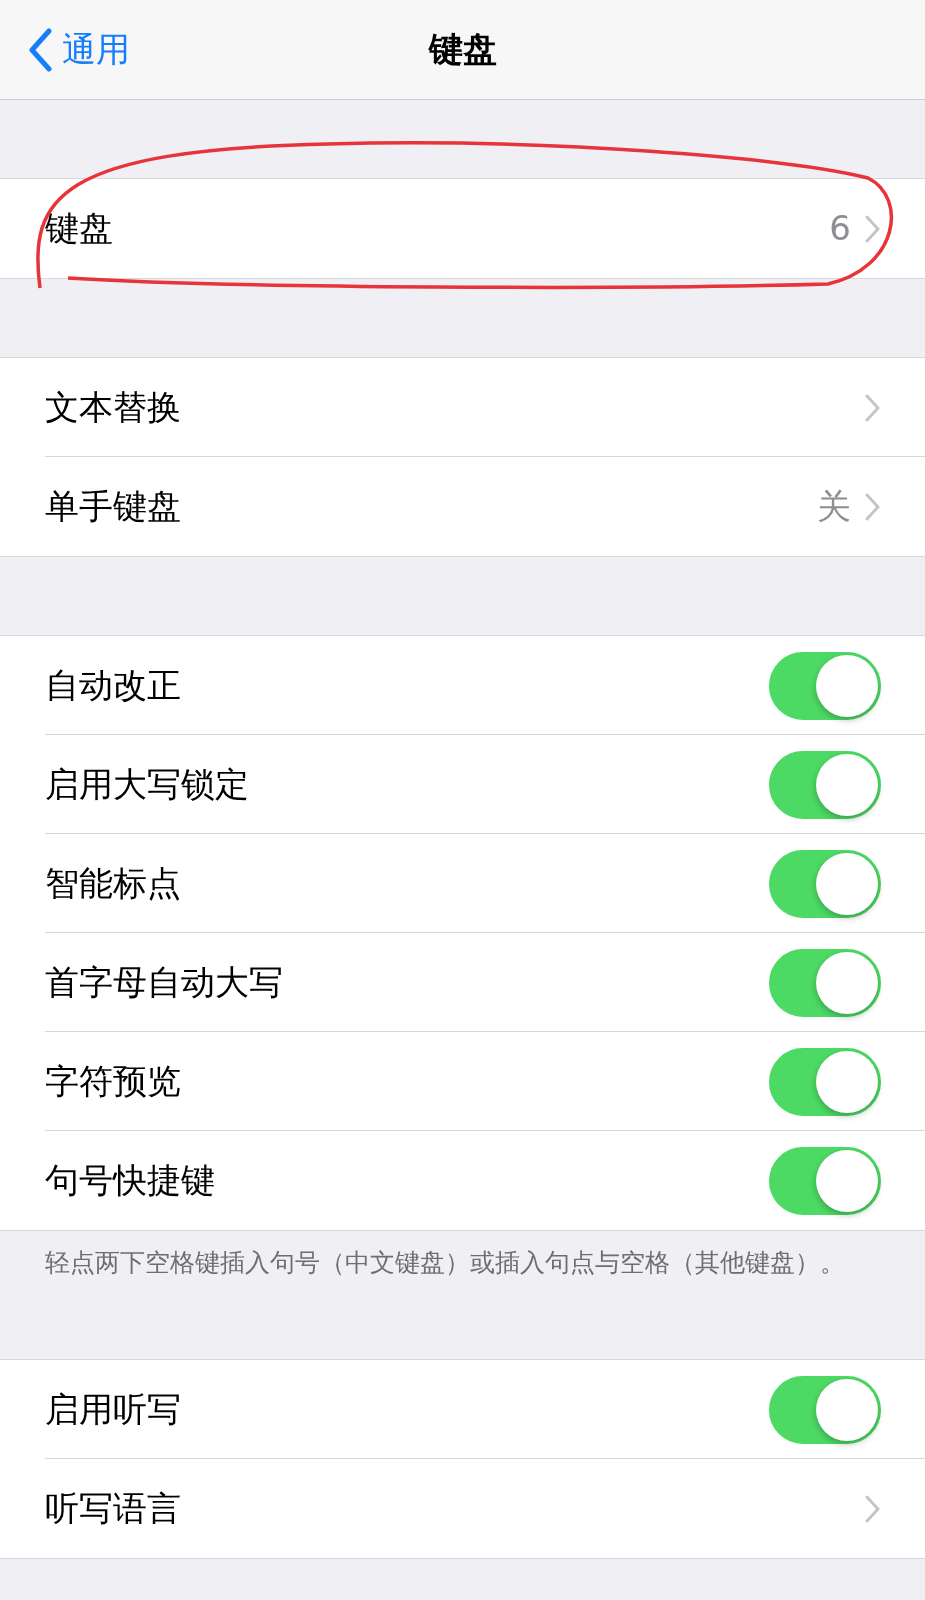 The height and width of the screenshot is (1600, 925). What do you see at coordinates (130, 1180) in the screenshot?
I see `setting-label: 句号快捷键` at bounding box center [130, 1180].